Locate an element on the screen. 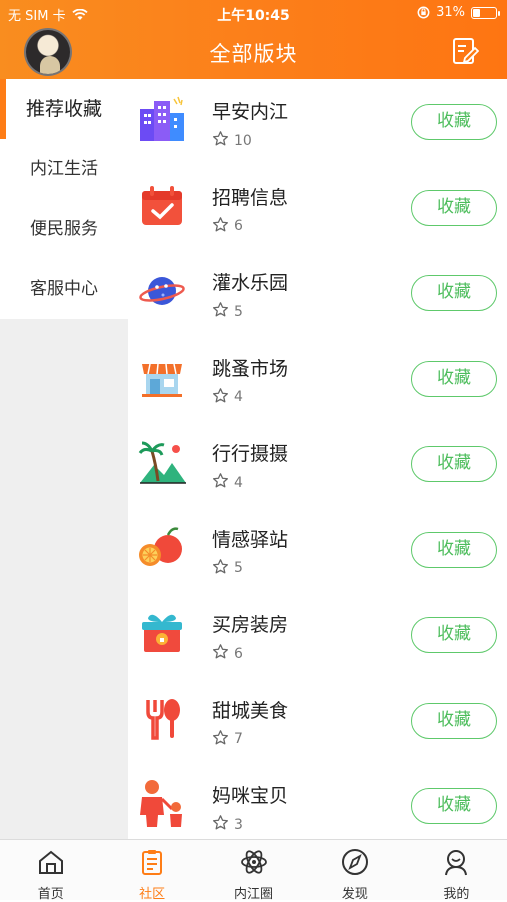 The width and height of the screenshot is (507, 902). home-icon is located at coordinates (51, 865).